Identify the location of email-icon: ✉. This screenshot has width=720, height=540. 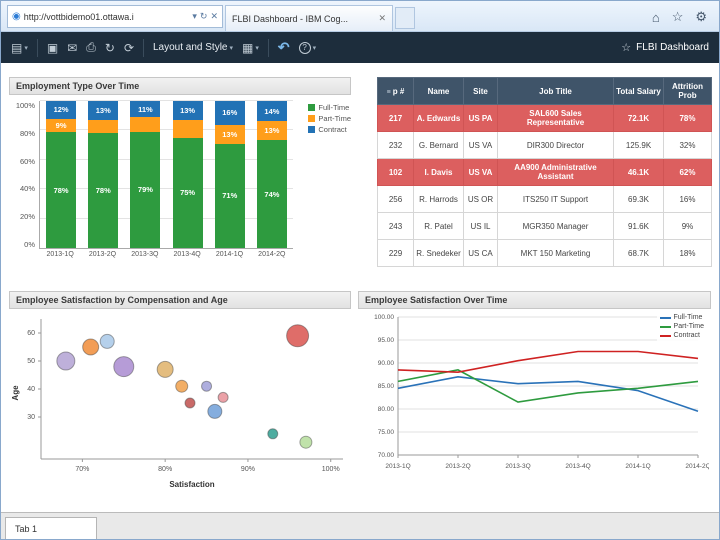
(72, 48).